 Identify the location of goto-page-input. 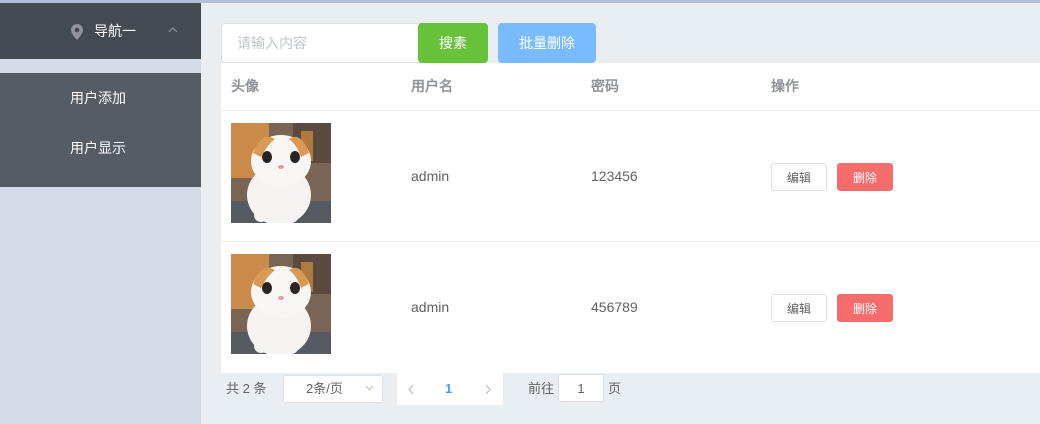
(581, 388).